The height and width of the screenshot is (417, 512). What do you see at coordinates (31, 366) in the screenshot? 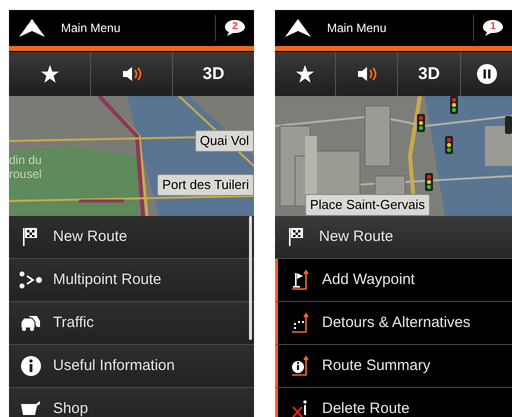
I see `info-icon` at bounding box center [31, 366].